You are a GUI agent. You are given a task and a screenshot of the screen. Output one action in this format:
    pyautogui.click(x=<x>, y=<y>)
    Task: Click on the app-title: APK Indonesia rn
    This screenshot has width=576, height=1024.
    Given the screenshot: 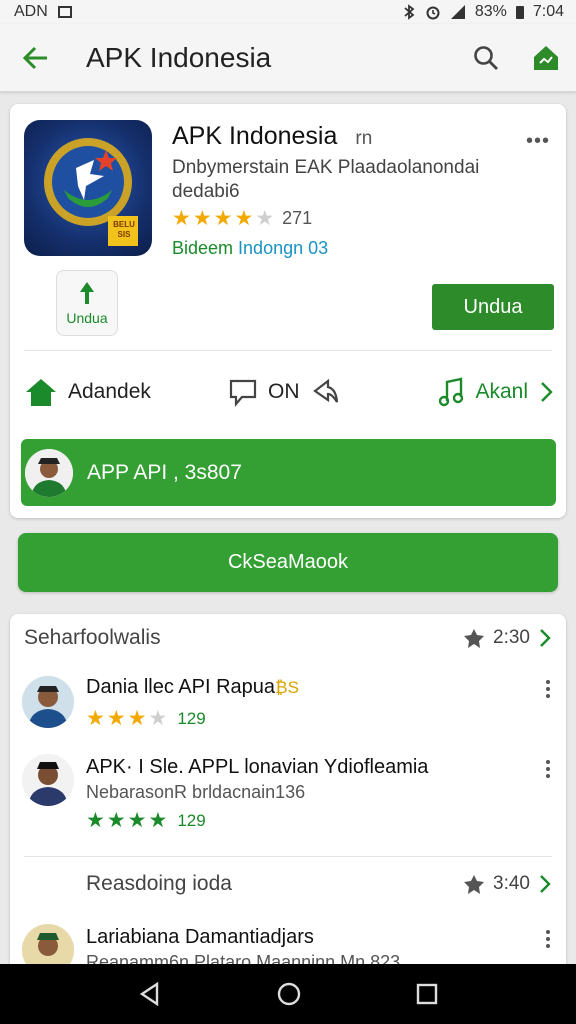 What is the action you would take?
    pyautogui.click(x=272, y=136)
    